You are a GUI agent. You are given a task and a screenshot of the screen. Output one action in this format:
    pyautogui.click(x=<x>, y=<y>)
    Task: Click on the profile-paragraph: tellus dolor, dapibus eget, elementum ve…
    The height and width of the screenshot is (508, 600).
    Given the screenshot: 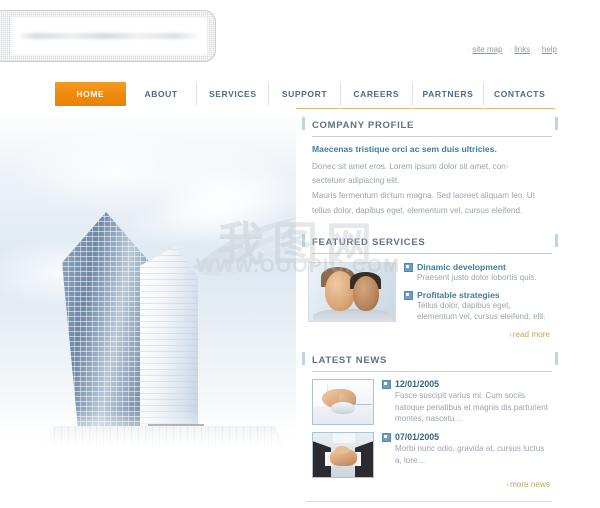 What is the action you would take?
    pyautogui.click(x=417, y=210)
    